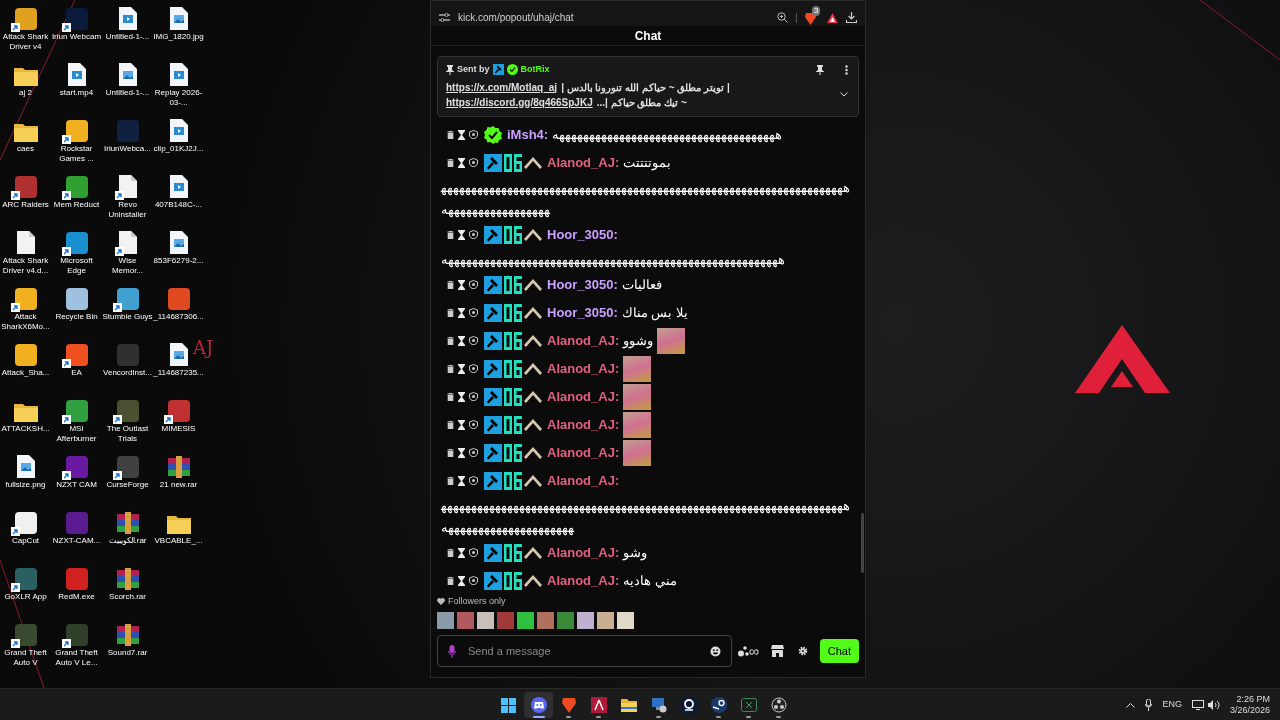 Image resolution: width=1280 pixels, height=720 pixels. I want to click on letter-tile-icon, so click(598, 705).